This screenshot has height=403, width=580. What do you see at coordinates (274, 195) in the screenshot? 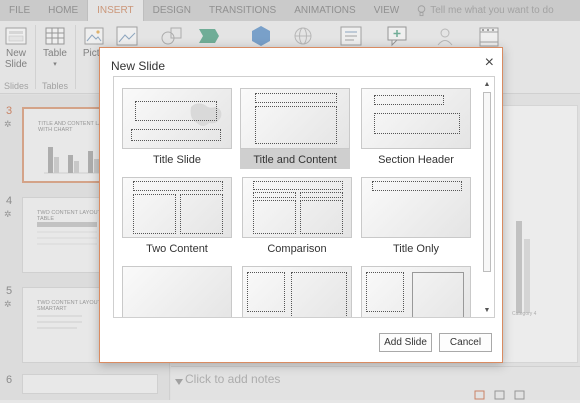
I see `placeholder-heading-left` at bounding box center [274, 195].